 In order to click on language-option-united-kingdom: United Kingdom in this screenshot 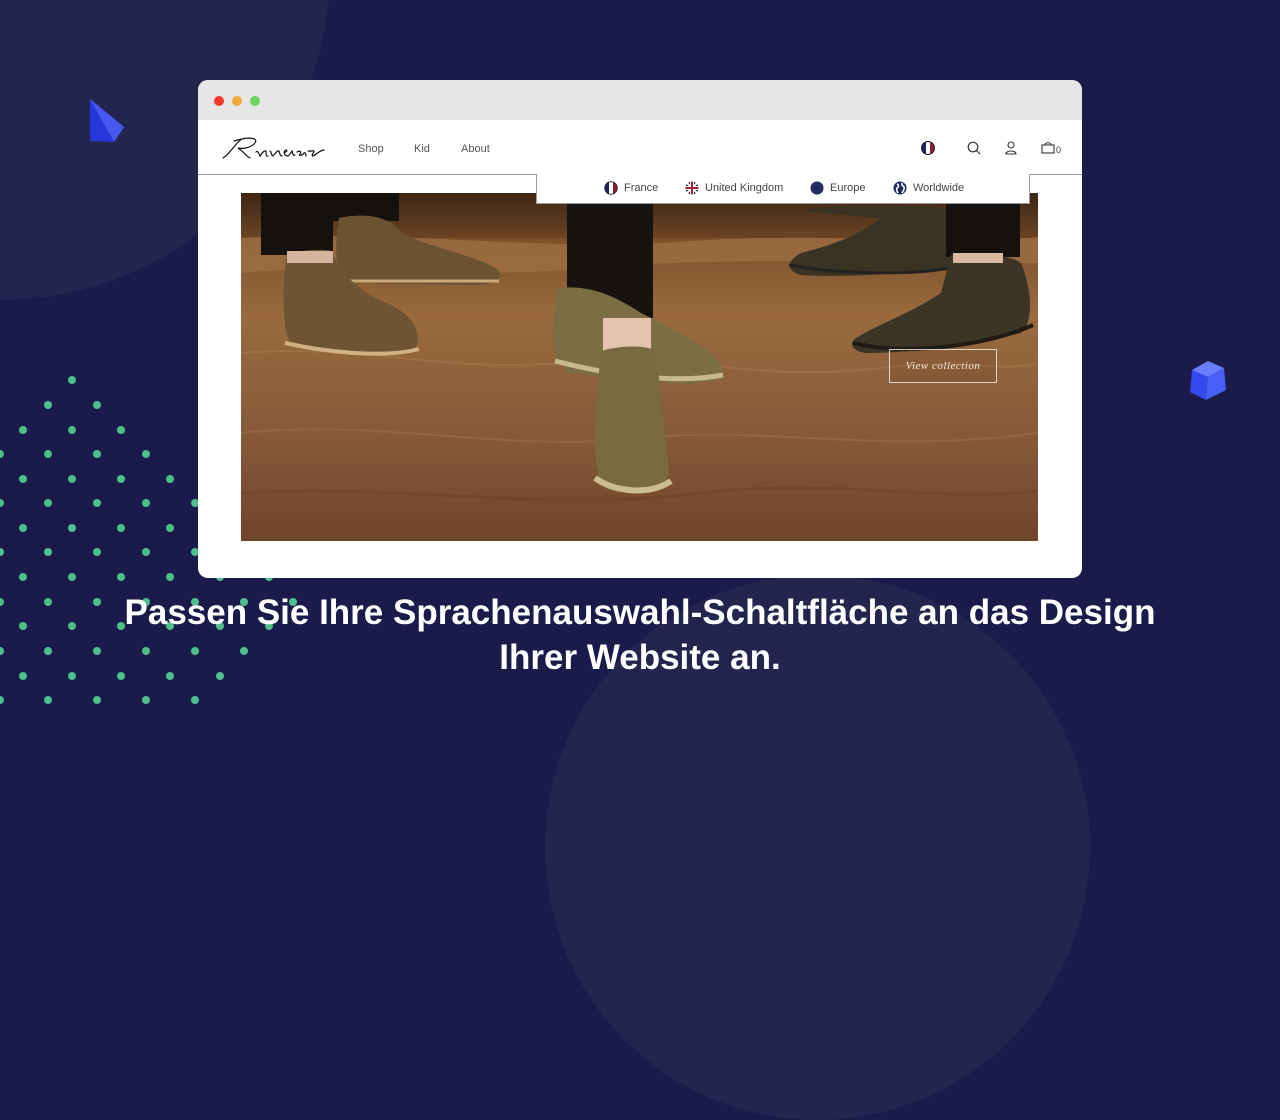, I will do `click(734, 188)`.